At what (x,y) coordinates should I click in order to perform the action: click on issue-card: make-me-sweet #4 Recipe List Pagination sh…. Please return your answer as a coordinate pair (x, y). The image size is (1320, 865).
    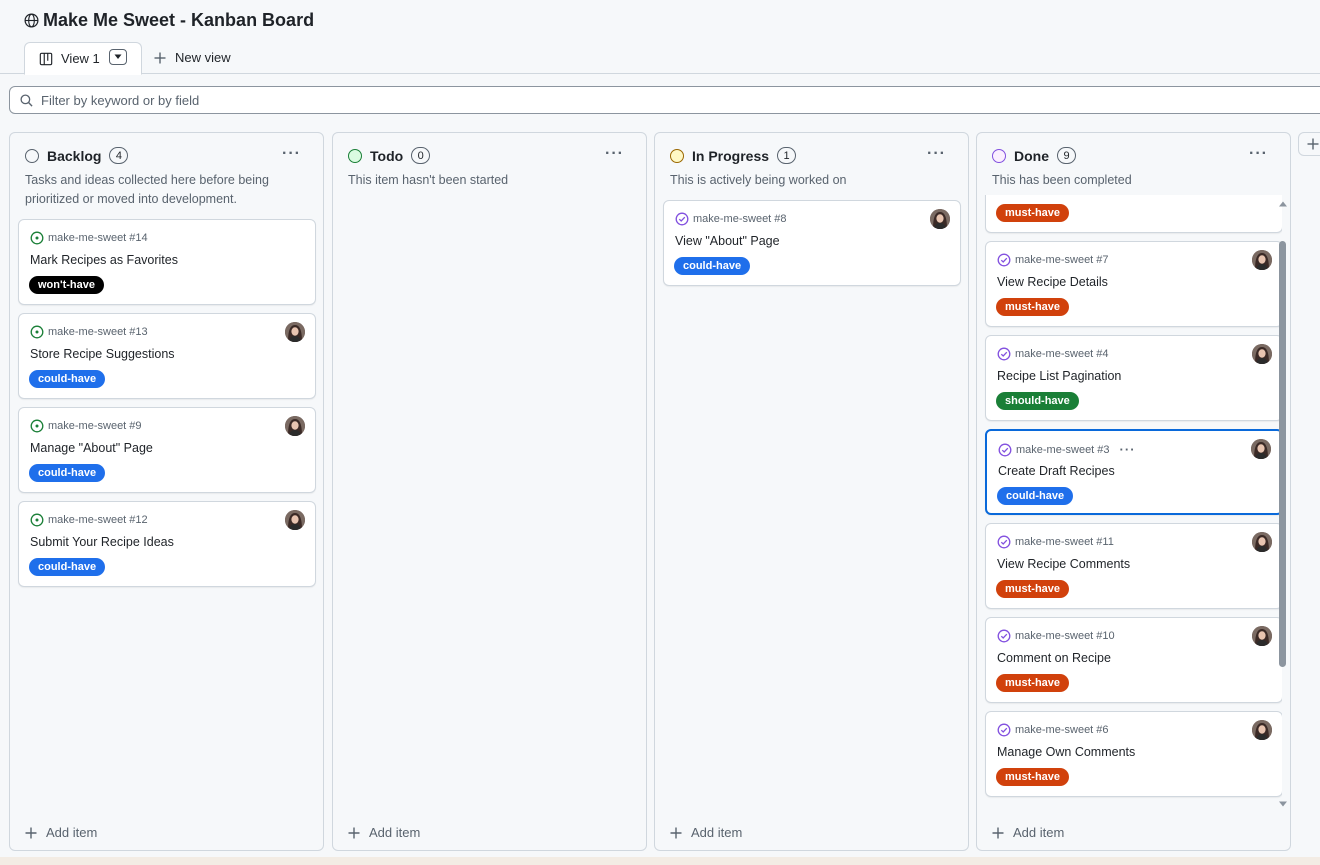
    Looking at the image, I should click on (1133, 378).